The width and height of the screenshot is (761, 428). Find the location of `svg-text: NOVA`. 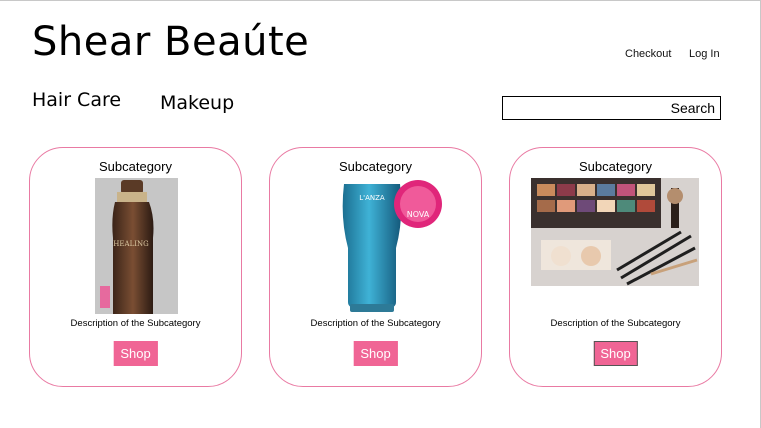

svg-text: NOVA is located at coordinates (418, 214).